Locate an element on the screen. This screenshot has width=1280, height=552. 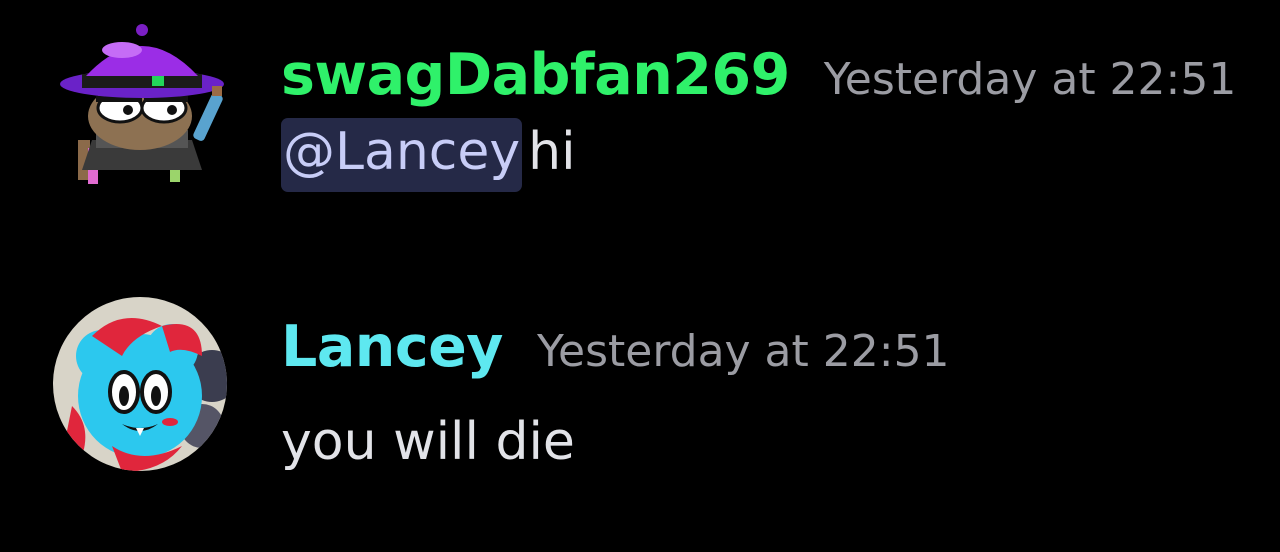
message-content: @Lancey hi is located at coordinates (428, 155).